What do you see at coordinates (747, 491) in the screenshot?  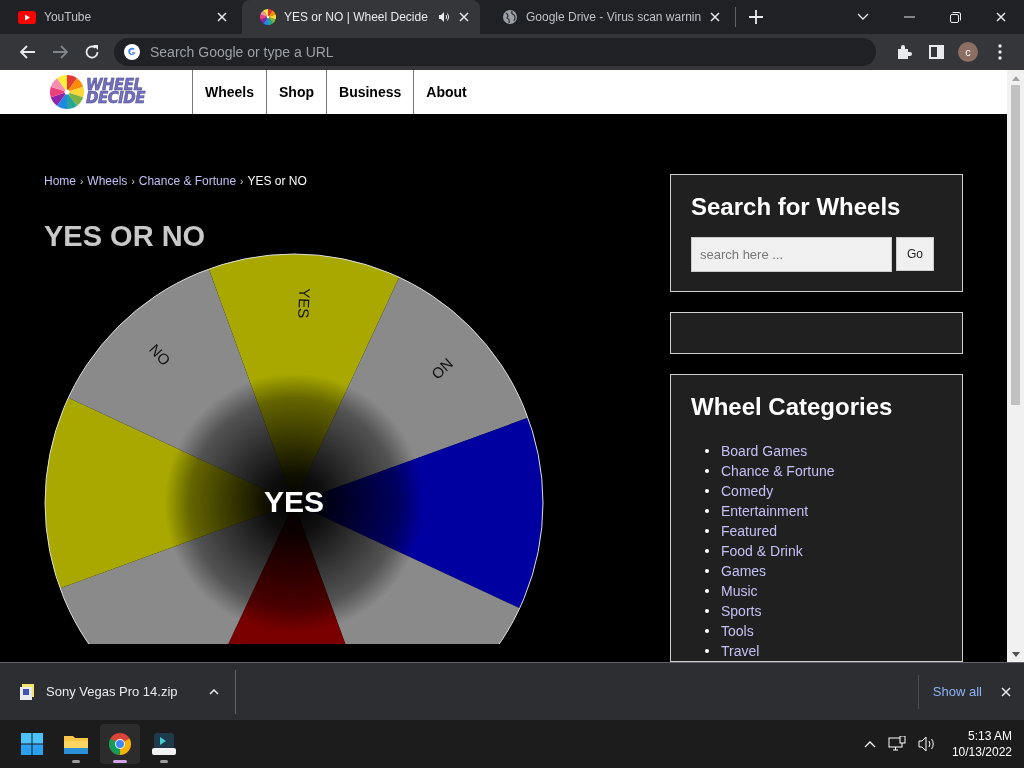 I see `category-link: Comedy` at bounding box center [747, 491].